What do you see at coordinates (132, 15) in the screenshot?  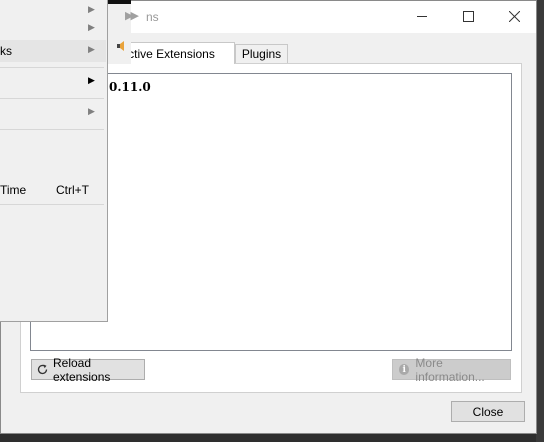 I see `fast-forward-icon: ▶▶` at bounding box center [132, 15].